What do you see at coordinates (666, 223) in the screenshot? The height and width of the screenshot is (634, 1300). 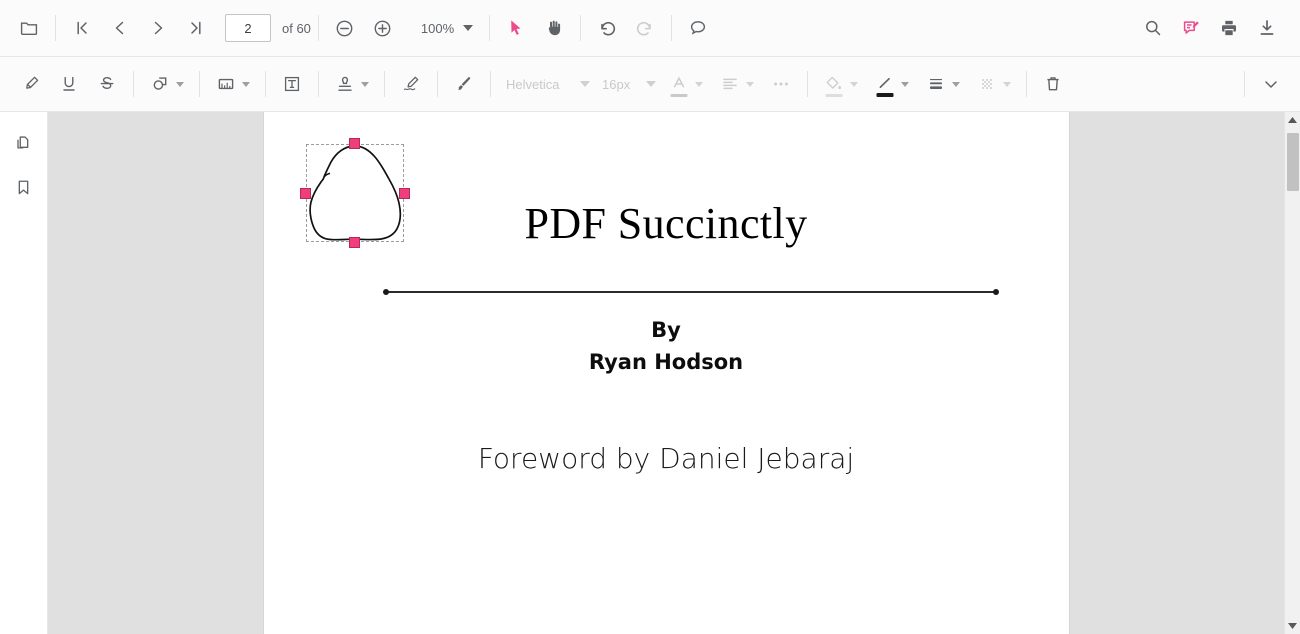 I see `page-title: PDF Succinctly` at bounding box center [666, 223].